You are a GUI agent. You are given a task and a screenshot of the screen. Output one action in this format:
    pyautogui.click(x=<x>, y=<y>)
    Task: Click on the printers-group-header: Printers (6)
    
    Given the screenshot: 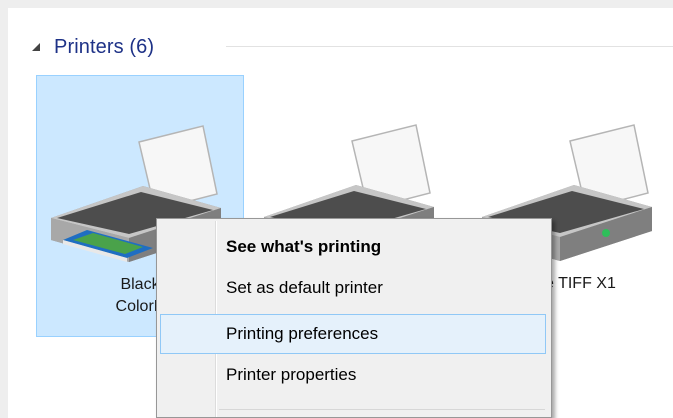 What is the action you would take?
    pyautogui.click(x=92, y=47)
    